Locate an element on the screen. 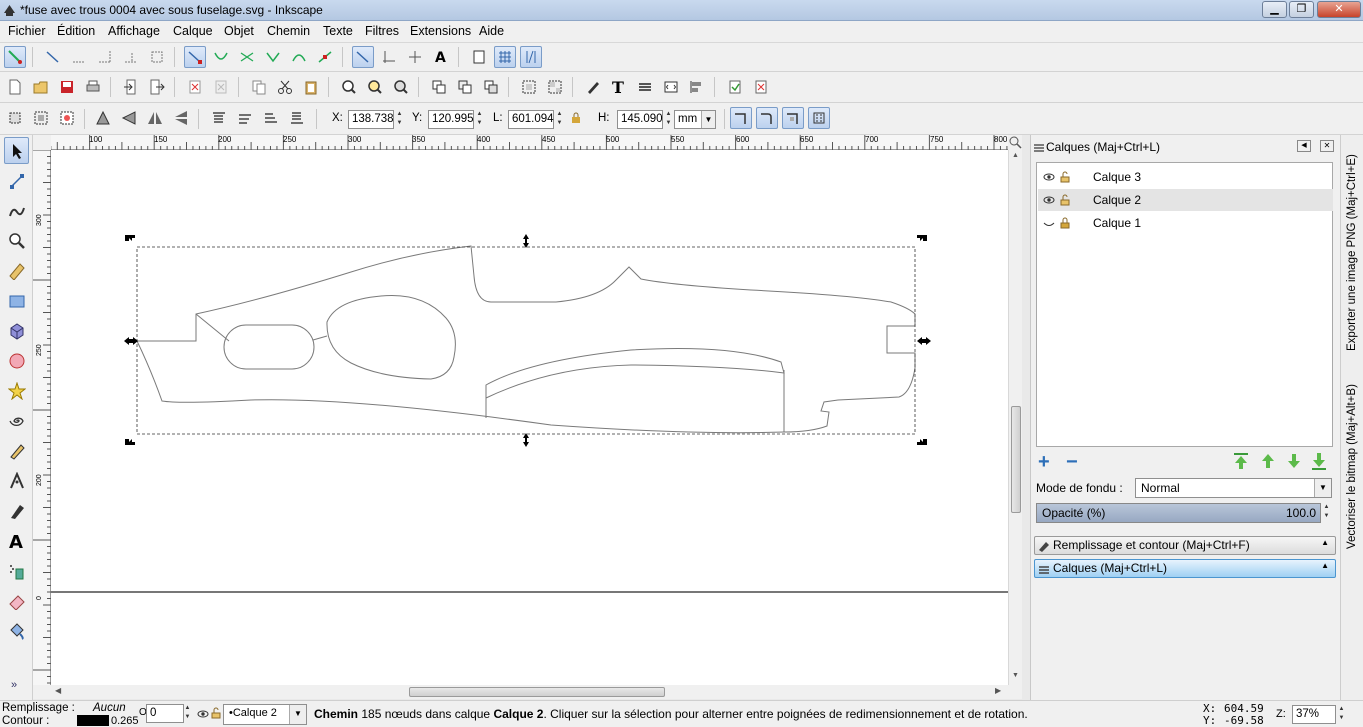 Image resolution: width=1363 pixels, height=727 pixels. scroll-right-icon: ▶ is located at coordinates (998, 690).